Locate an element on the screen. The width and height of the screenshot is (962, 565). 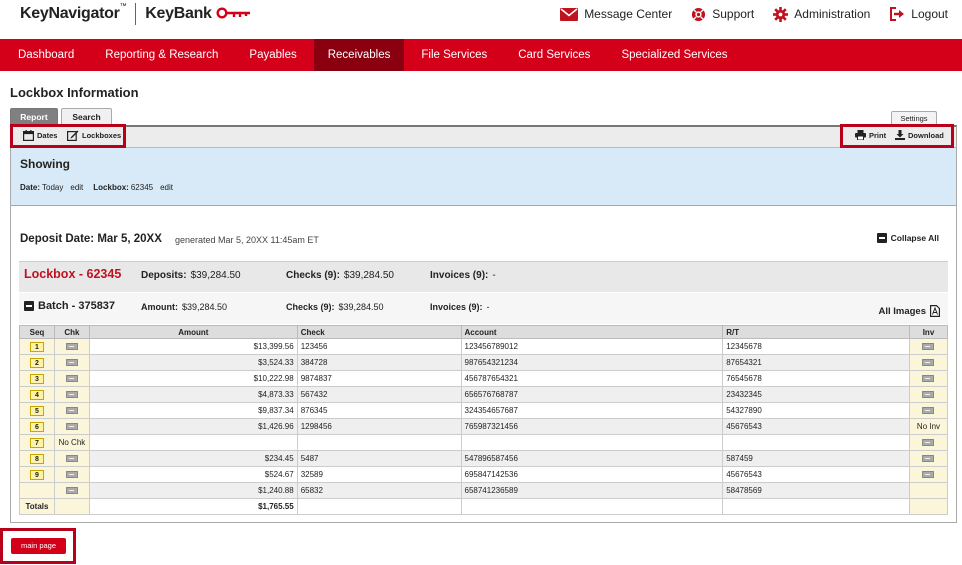
nav-card-services: Card Services is located at coordinates (554, 55).